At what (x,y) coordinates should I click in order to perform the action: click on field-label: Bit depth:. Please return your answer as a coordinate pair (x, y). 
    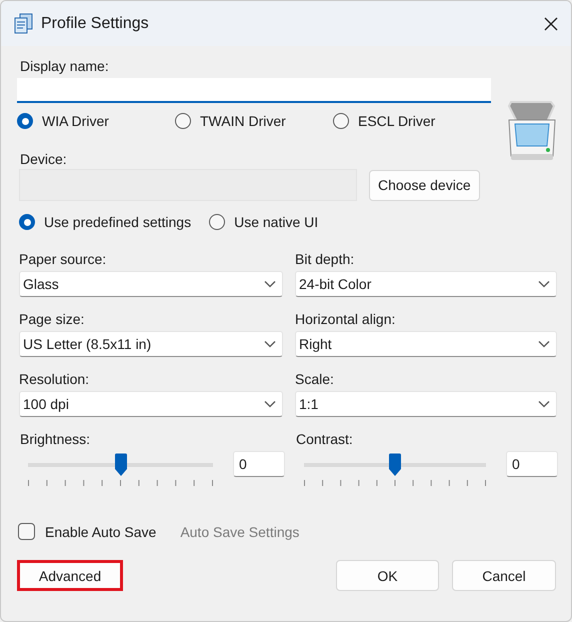
    Looking at the image, I should click on (325, 259).